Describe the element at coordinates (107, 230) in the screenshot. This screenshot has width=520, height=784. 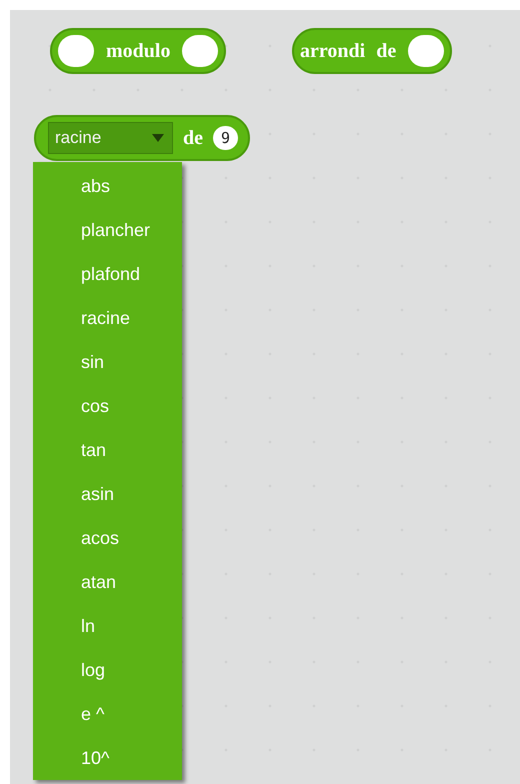
I see `menu-item: plancher` at that location.